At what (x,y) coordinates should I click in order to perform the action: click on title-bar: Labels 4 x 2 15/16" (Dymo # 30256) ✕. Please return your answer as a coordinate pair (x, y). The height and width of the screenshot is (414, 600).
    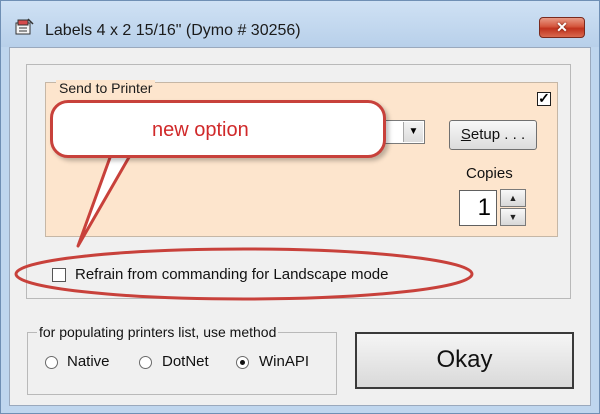
    Looking at the image, I should click on (300, 24).